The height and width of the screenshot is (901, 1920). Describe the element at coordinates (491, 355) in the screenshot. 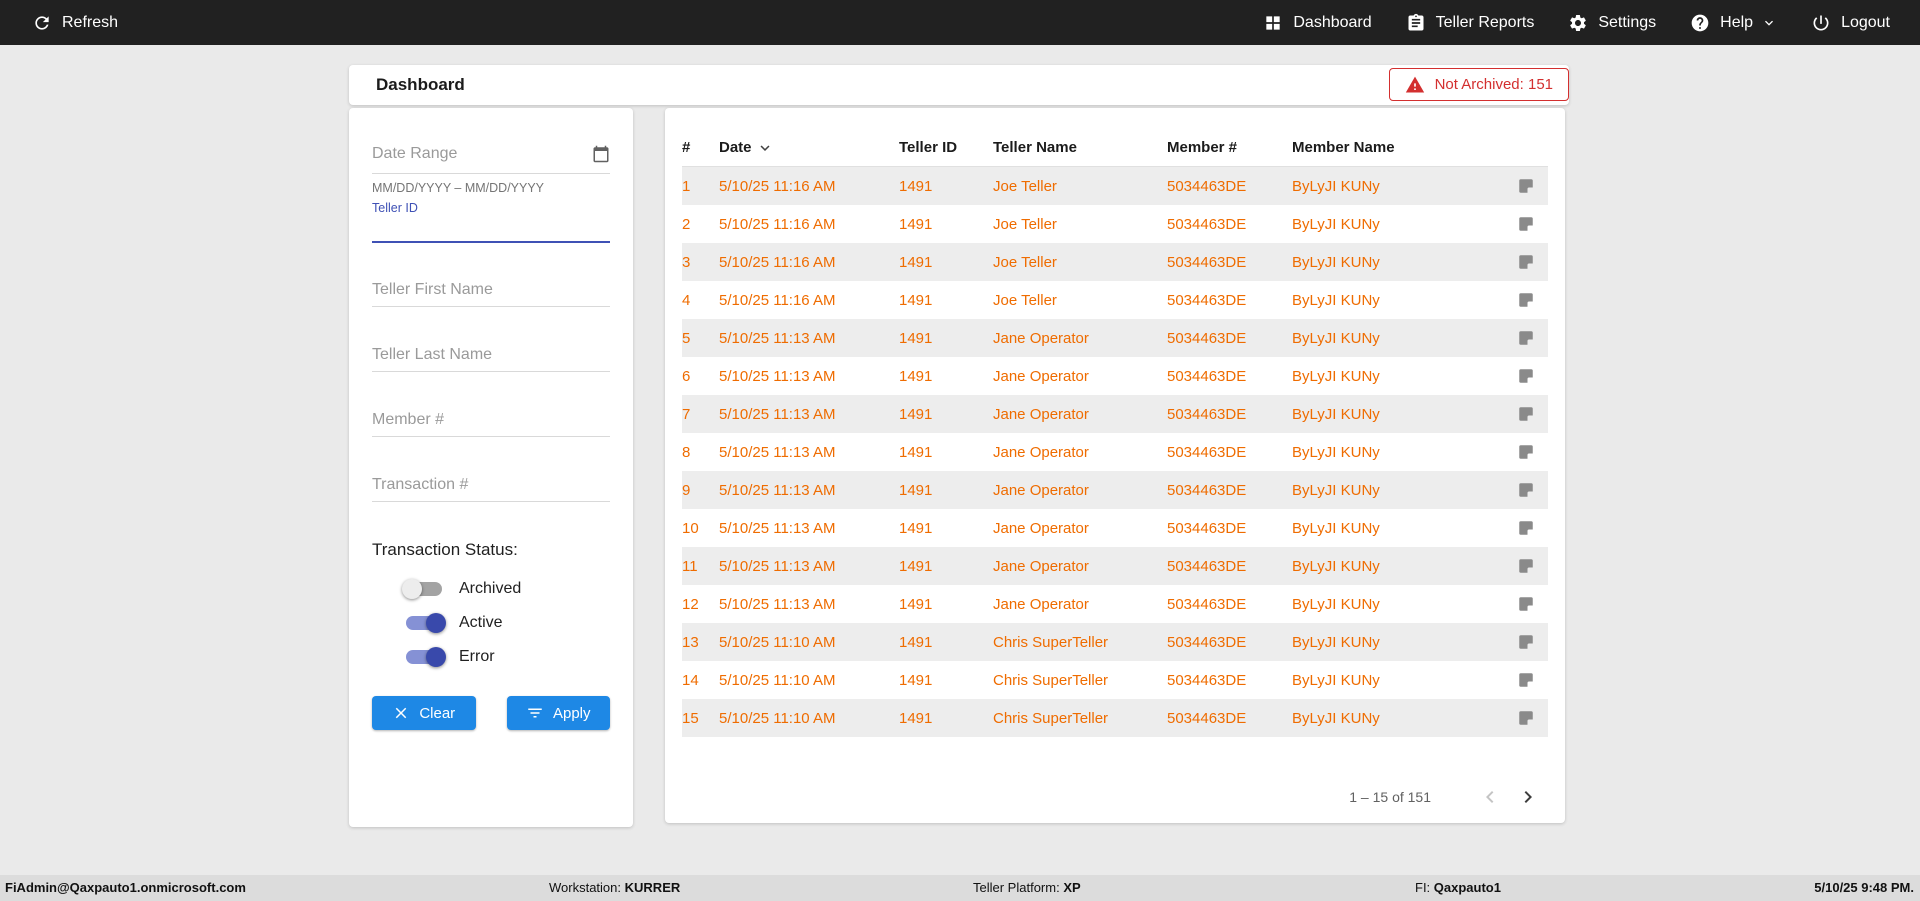

I see `teller-last-name-input` at that location.